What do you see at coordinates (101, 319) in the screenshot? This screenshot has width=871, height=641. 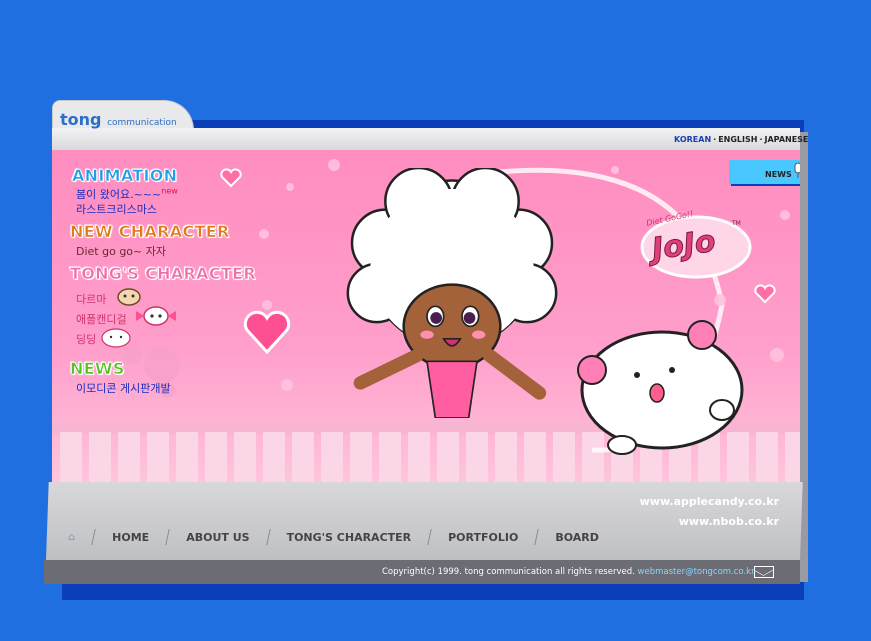 I see `menu-char-applecandy: 애플캔디걸` at bounding box center [101, 319].